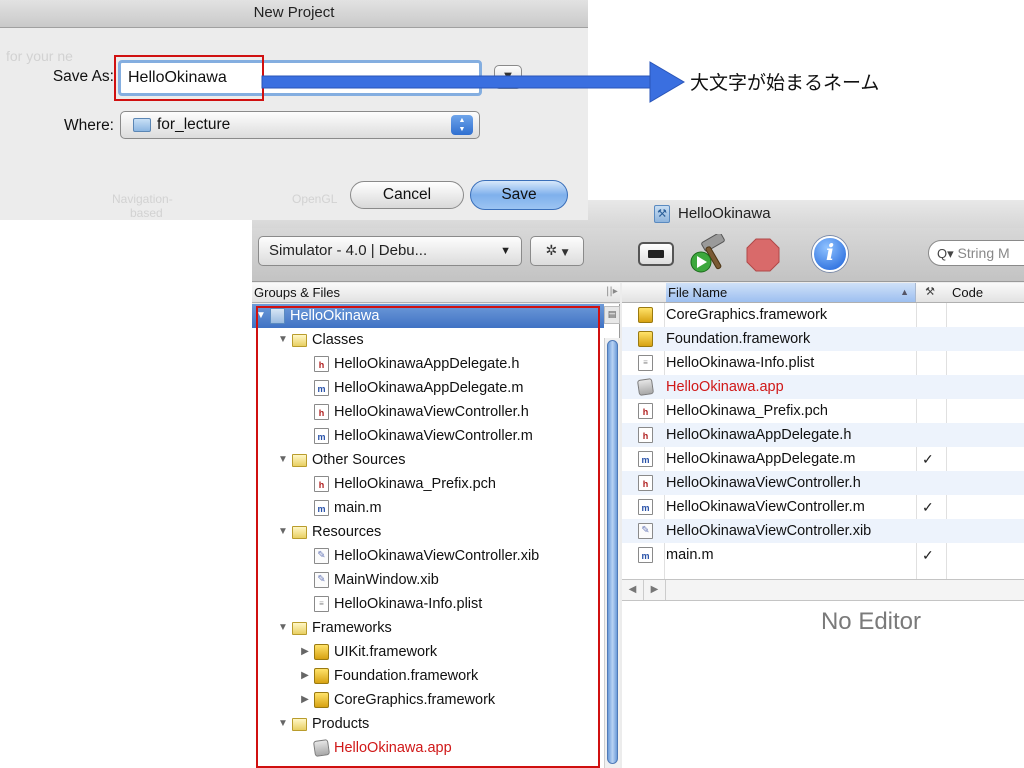  I want to click on file-list-row: m main.m ✓, so click(823, 555).